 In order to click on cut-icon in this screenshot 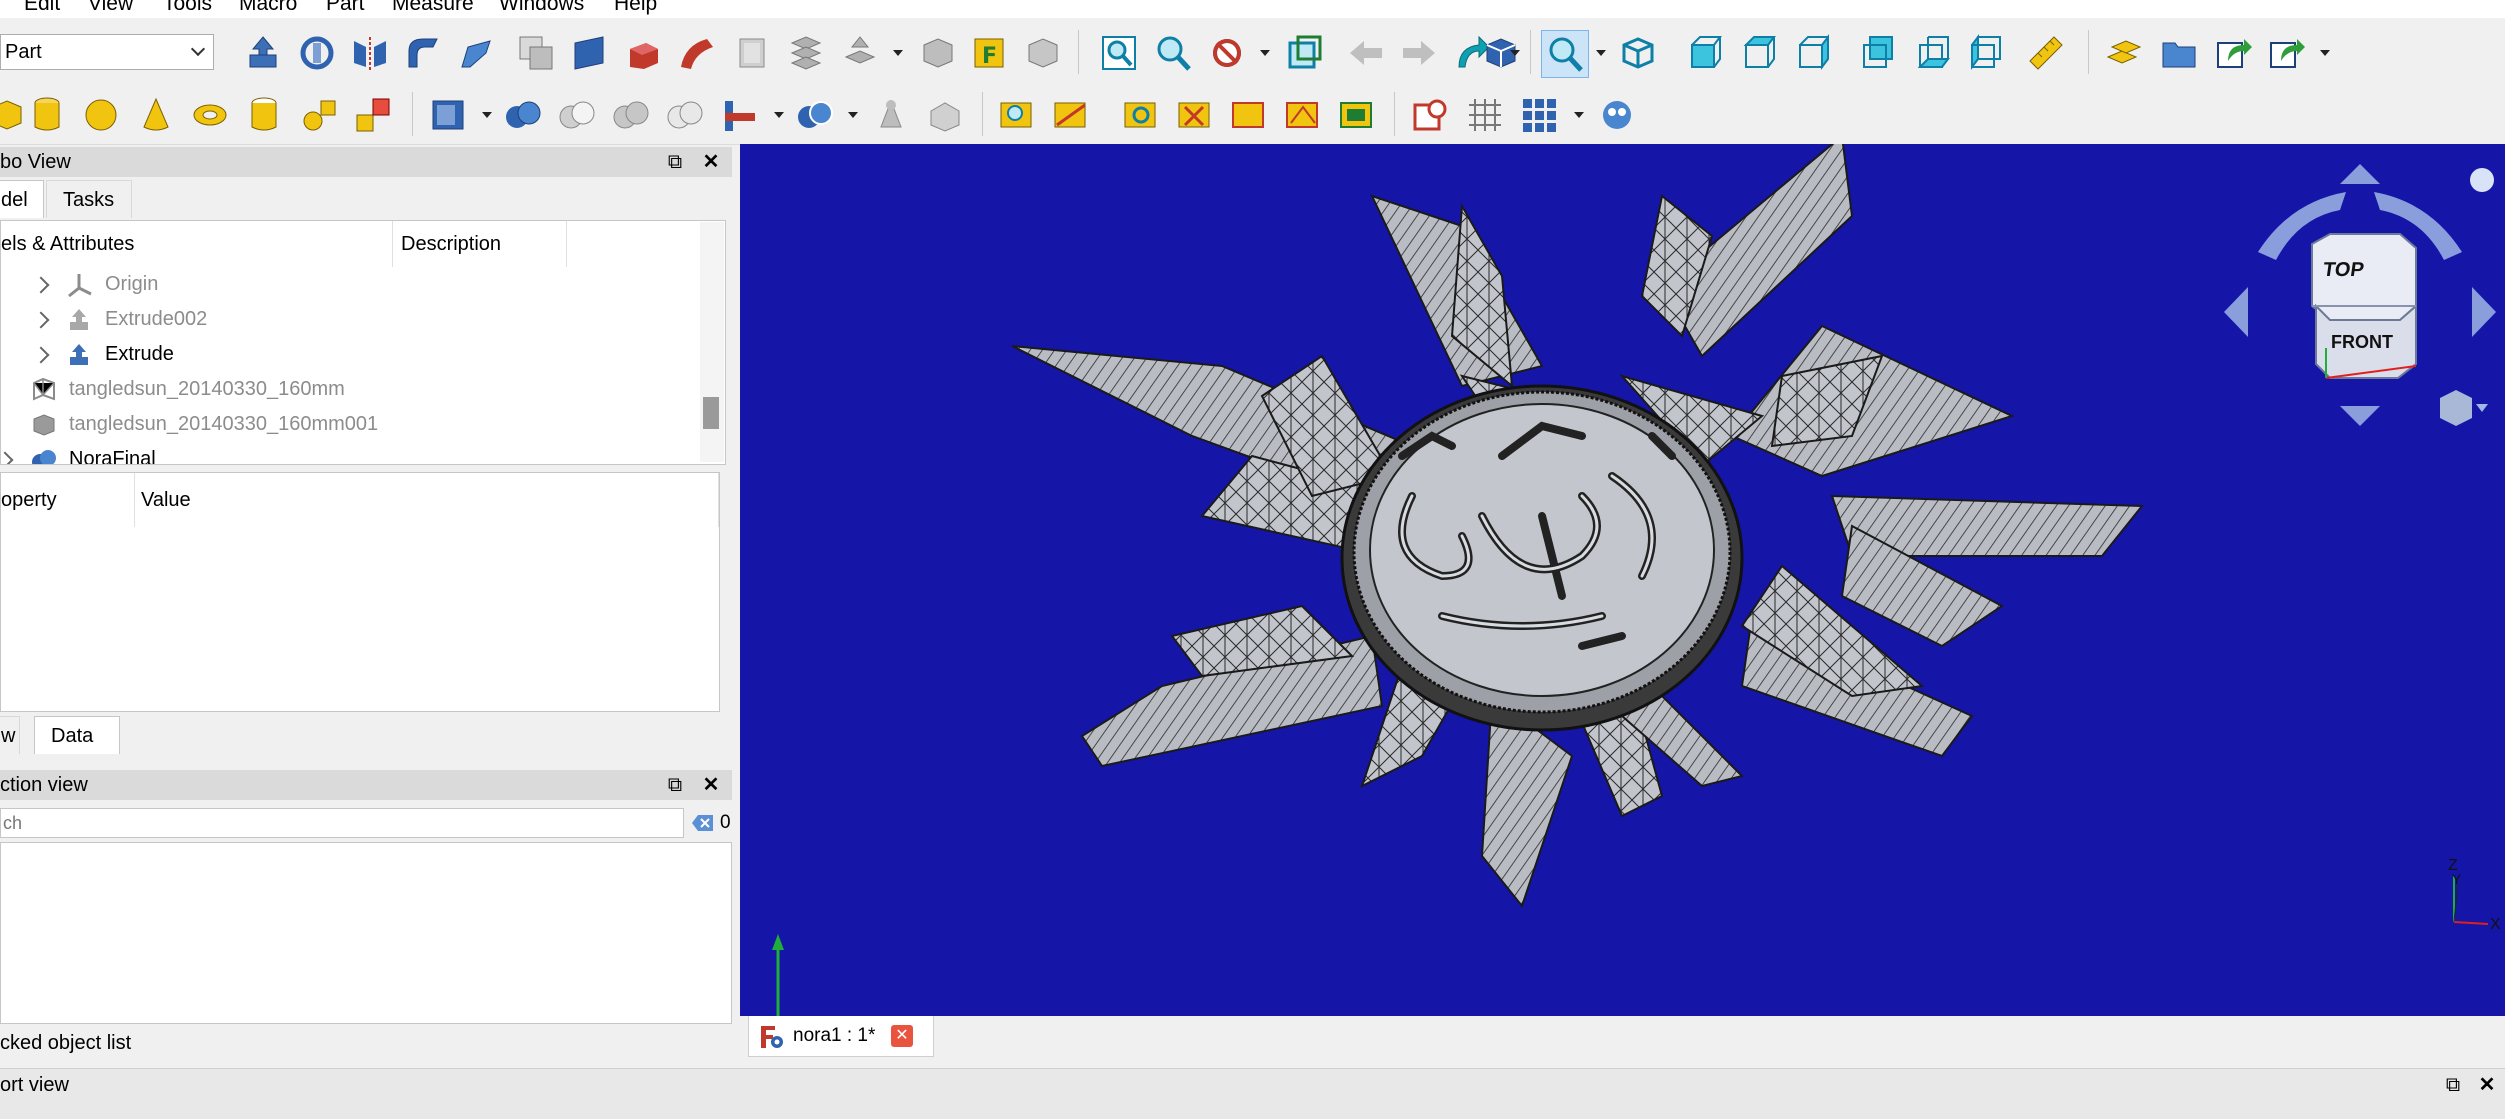, I will do `click(577, 115)`.